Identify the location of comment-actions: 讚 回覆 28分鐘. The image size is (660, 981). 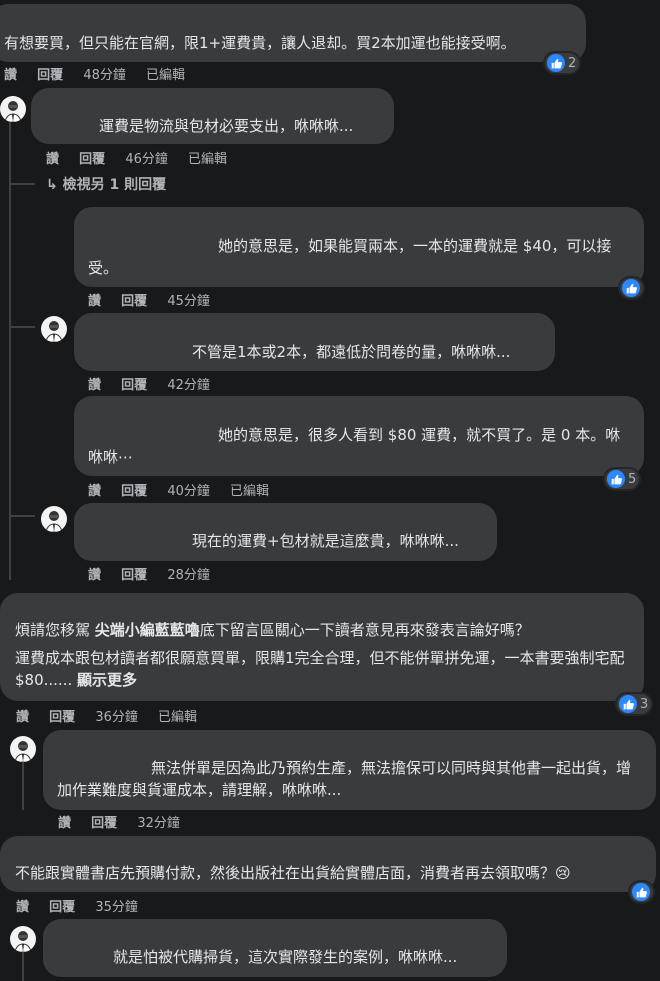
(157, 573).